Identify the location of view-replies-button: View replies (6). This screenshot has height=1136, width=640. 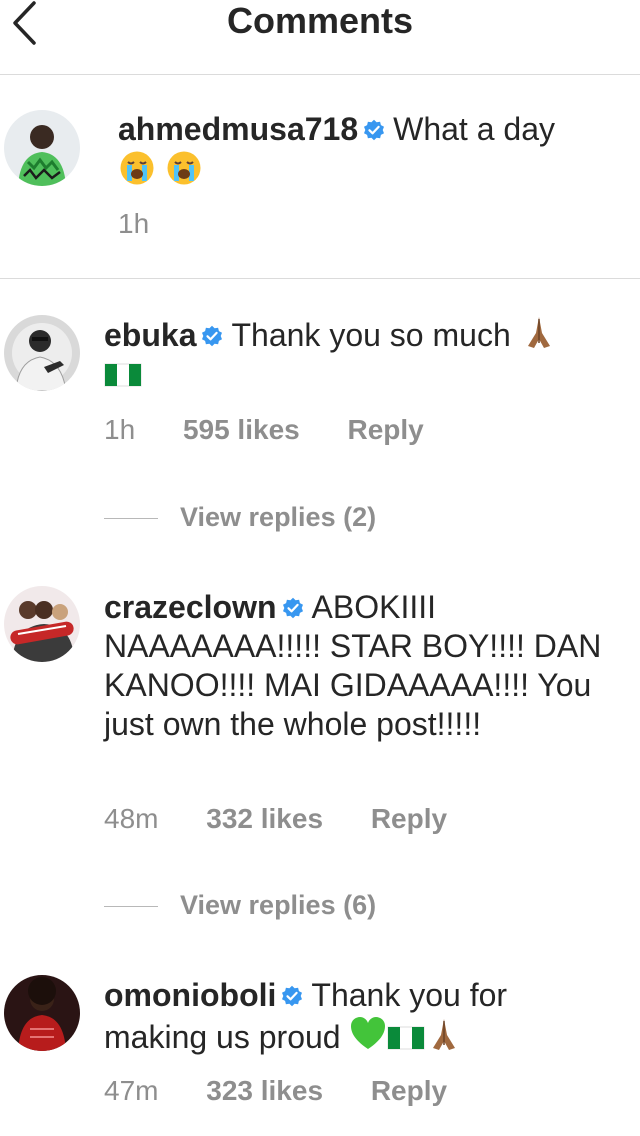
(240, 905).